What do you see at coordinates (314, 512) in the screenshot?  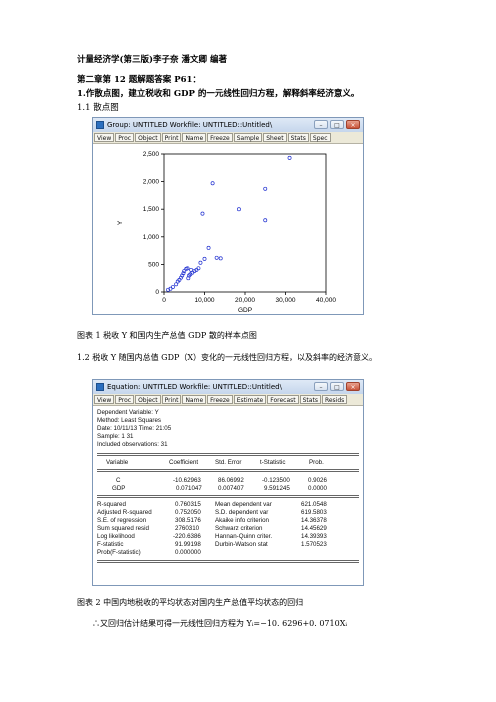 I see `stat-value: 619.5803` at bounding box center [314, 512].